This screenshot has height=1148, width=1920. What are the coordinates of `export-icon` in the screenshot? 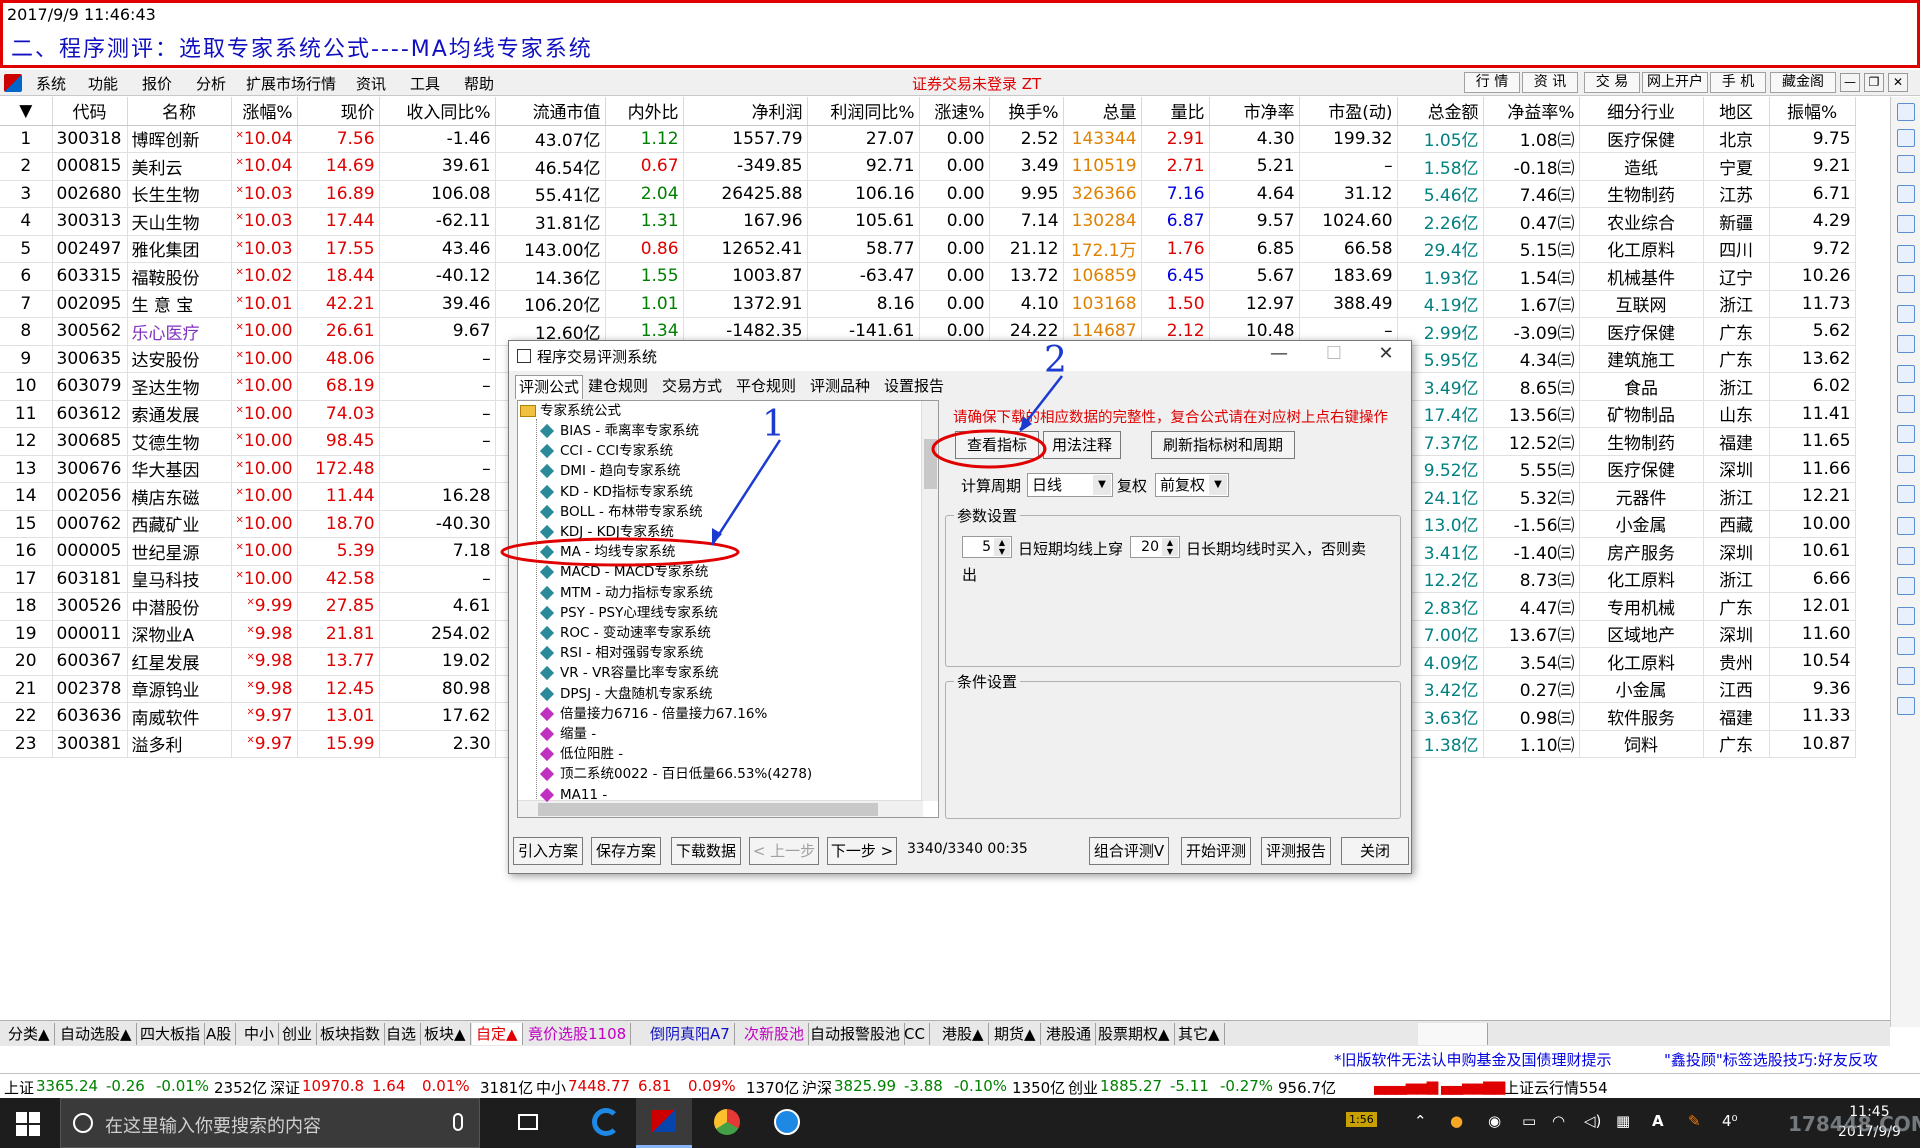 It's located at (1906, 646).